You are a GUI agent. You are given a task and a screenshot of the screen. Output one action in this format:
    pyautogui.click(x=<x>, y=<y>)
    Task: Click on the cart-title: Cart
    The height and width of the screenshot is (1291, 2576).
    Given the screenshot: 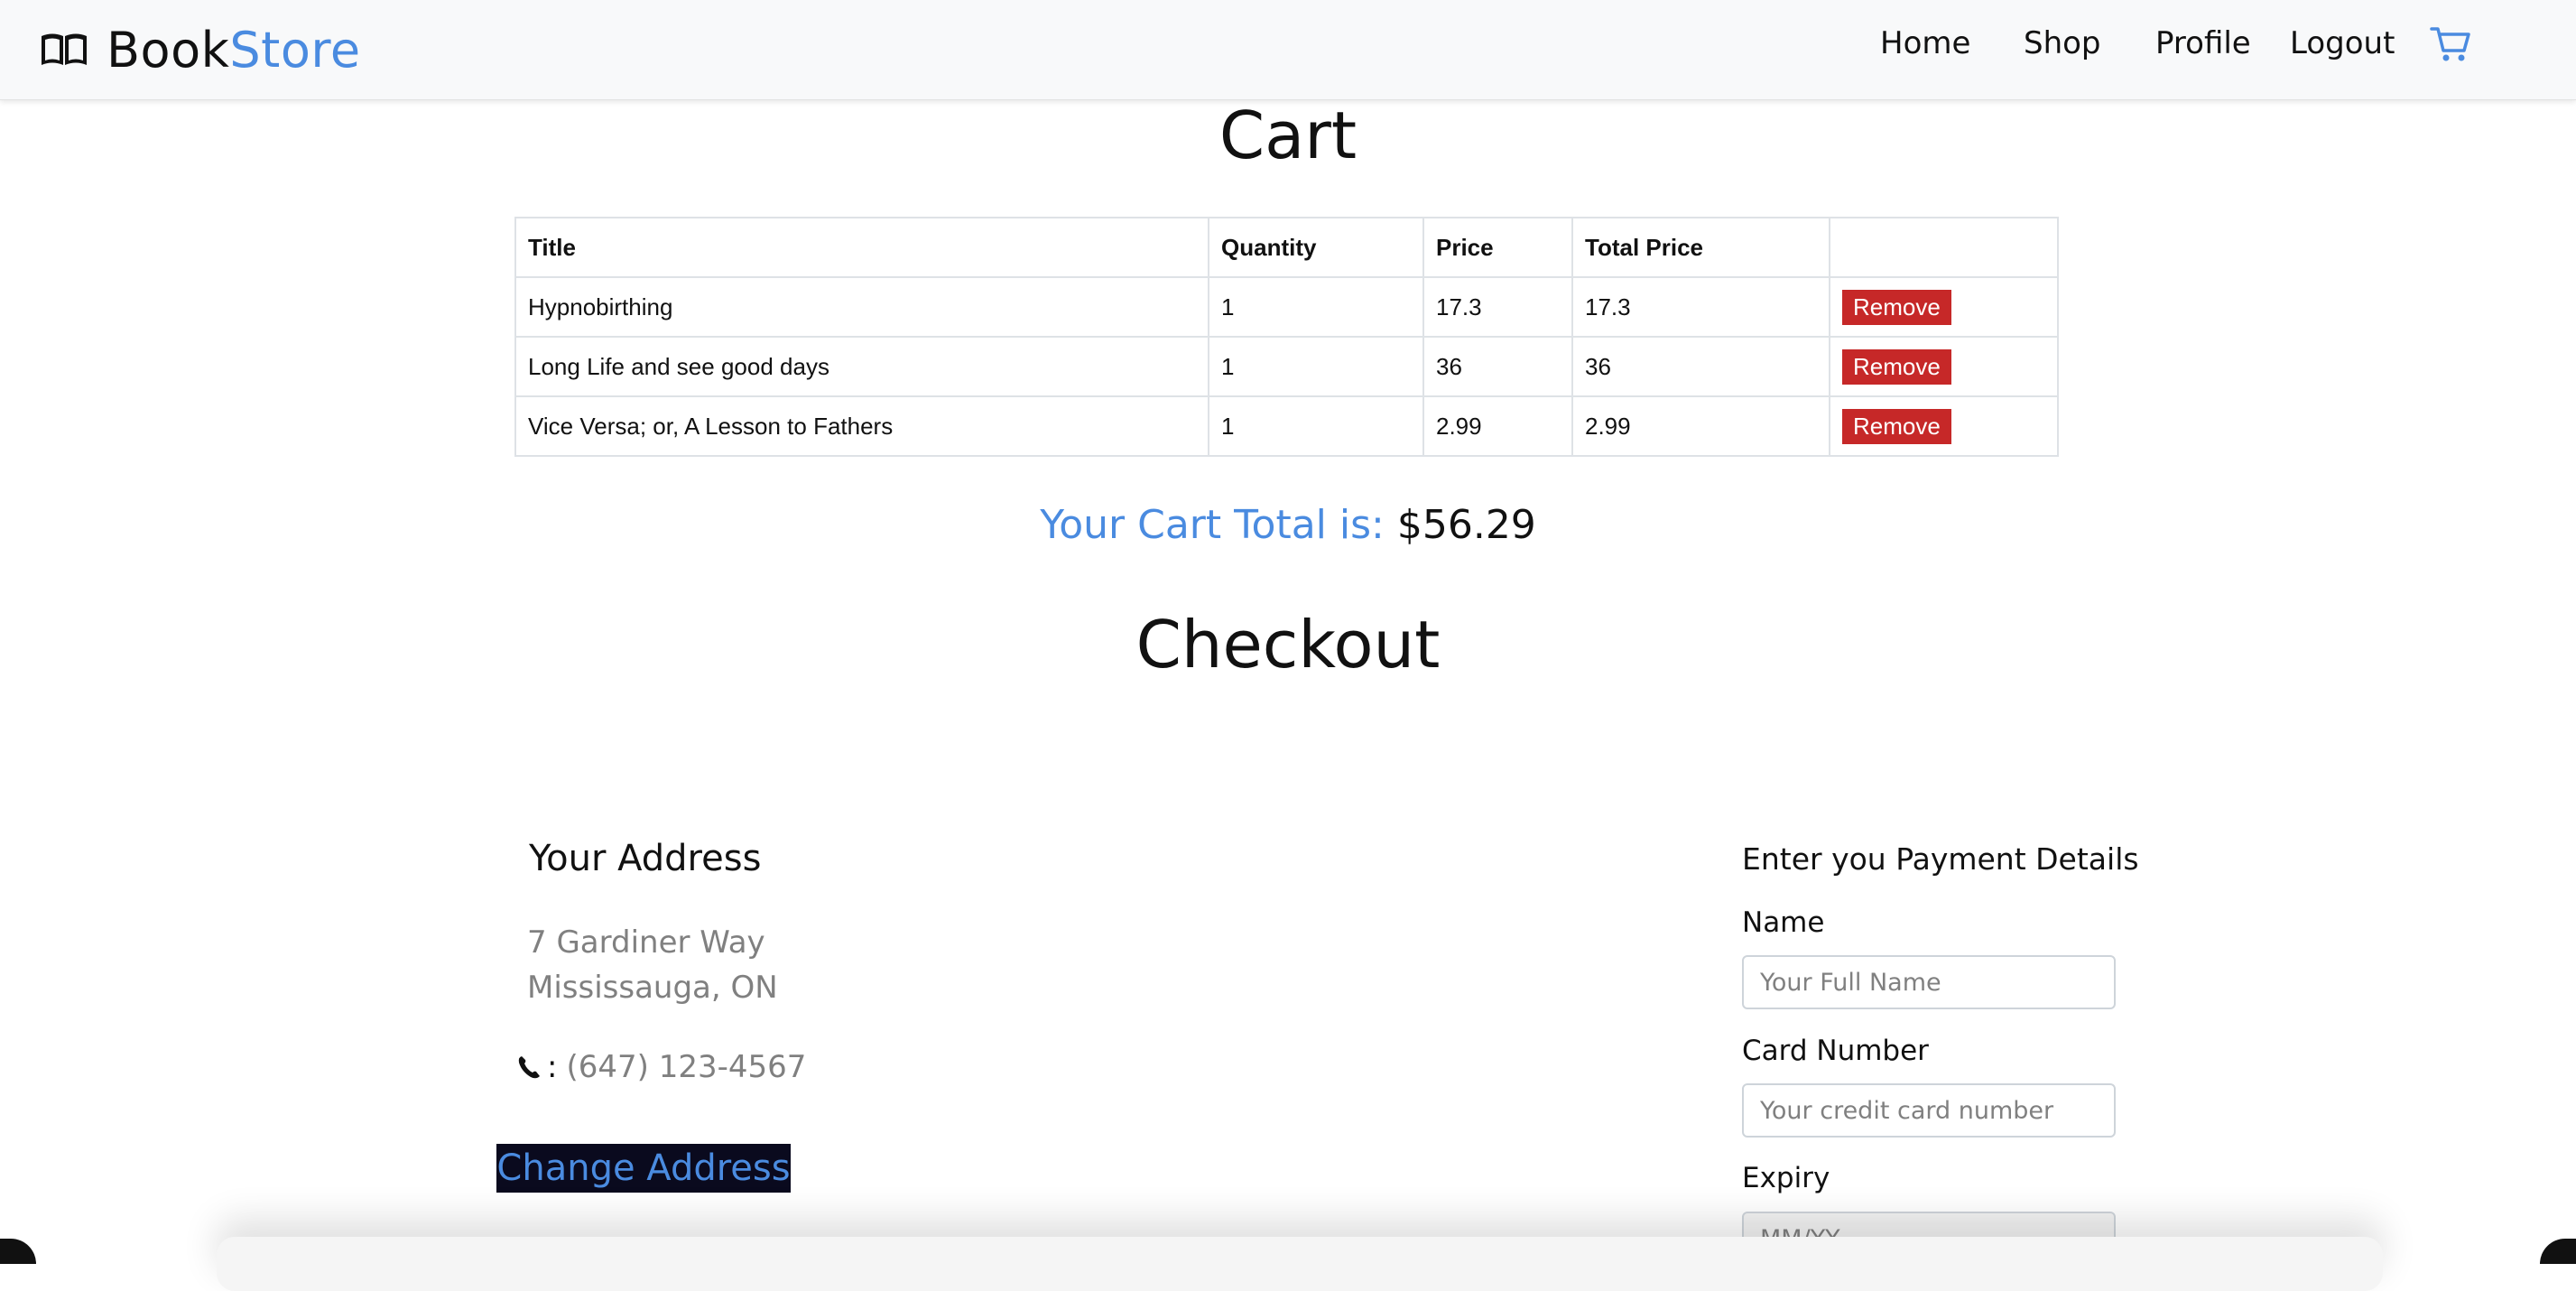 What is the action you would take?
    pyautogui.click(x=1288, y=135)
    